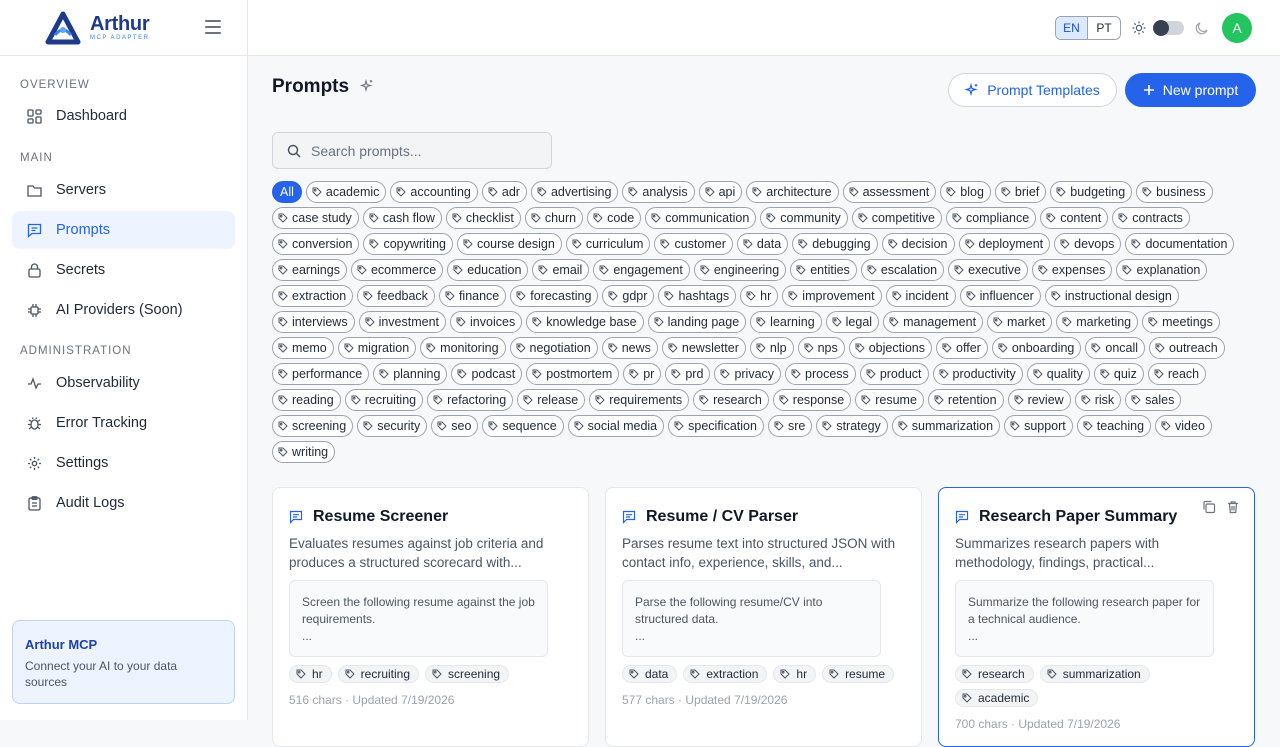 The height and width of the screenshot is (747, 1280). Describe the element at coordinates (902, 270) in the screenshot. I see `tag-filter-chip: escalation` at that location.